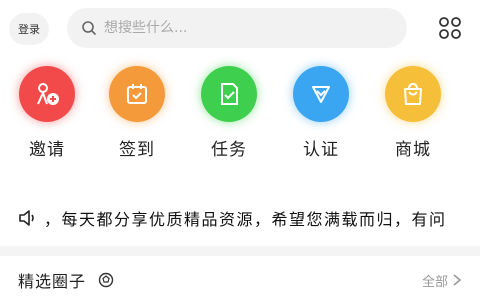 The image size is (480, 301). I want to click on entry-shop: 商城, so click(413, 113).